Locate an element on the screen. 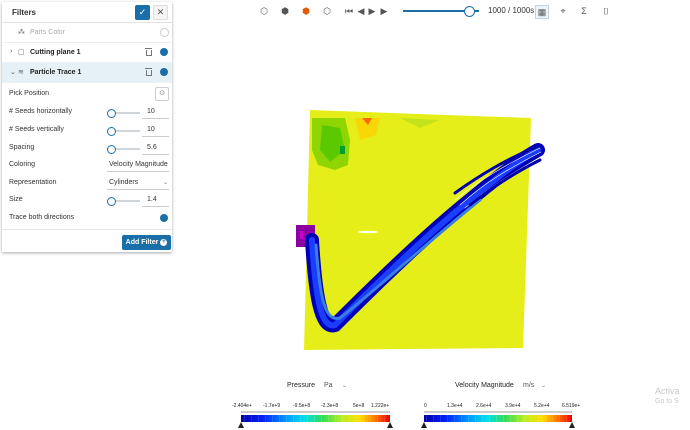 Image resolution: width=690 pixels, height=430 pixels. pressure-colorbar is located at coordinates (315, 419).